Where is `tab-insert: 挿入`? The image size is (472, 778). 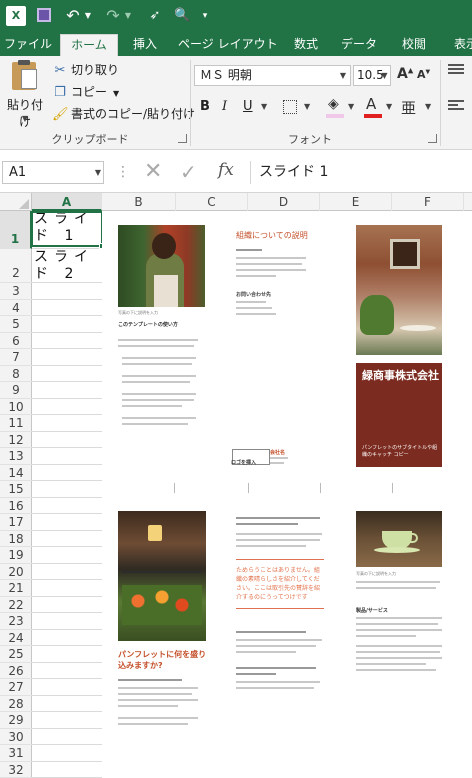
tab-insert: 挿入 is located at coordinates (145, 44).